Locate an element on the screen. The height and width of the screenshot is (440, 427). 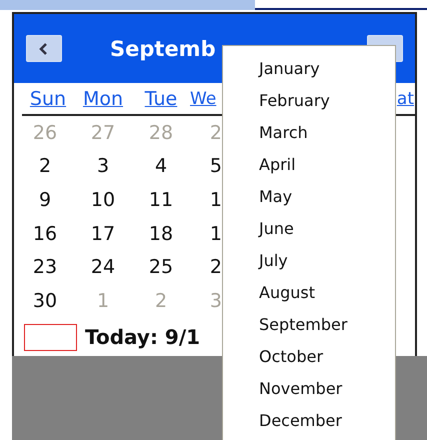
weekday-label: at is located at coordinates (405, 98).